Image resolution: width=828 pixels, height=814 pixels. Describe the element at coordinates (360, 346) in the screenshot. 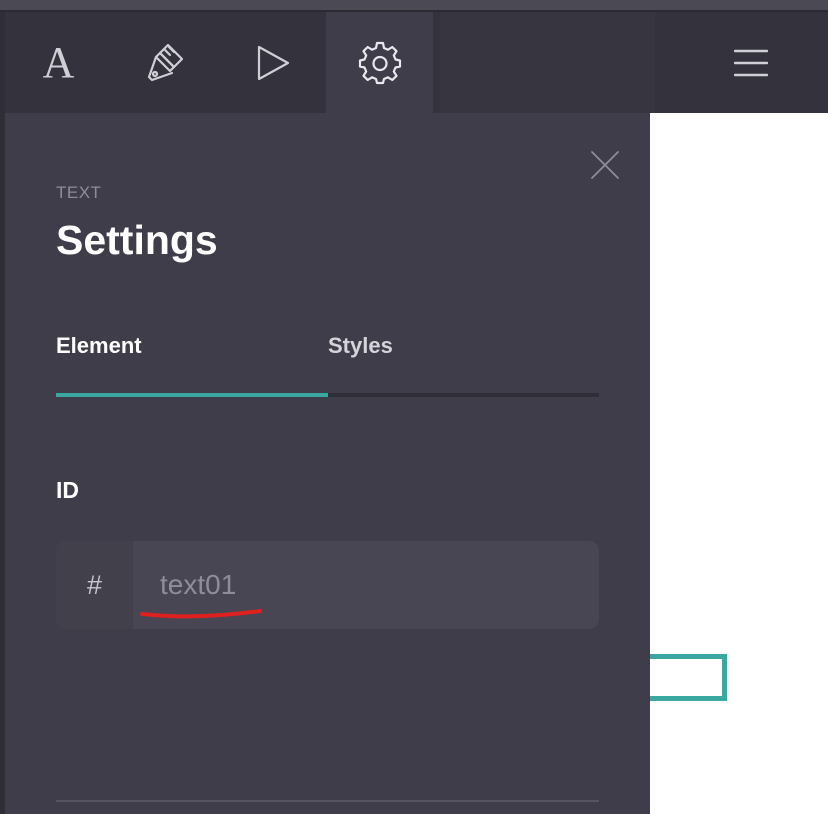

I see `tab-styles: Styles` at that location.